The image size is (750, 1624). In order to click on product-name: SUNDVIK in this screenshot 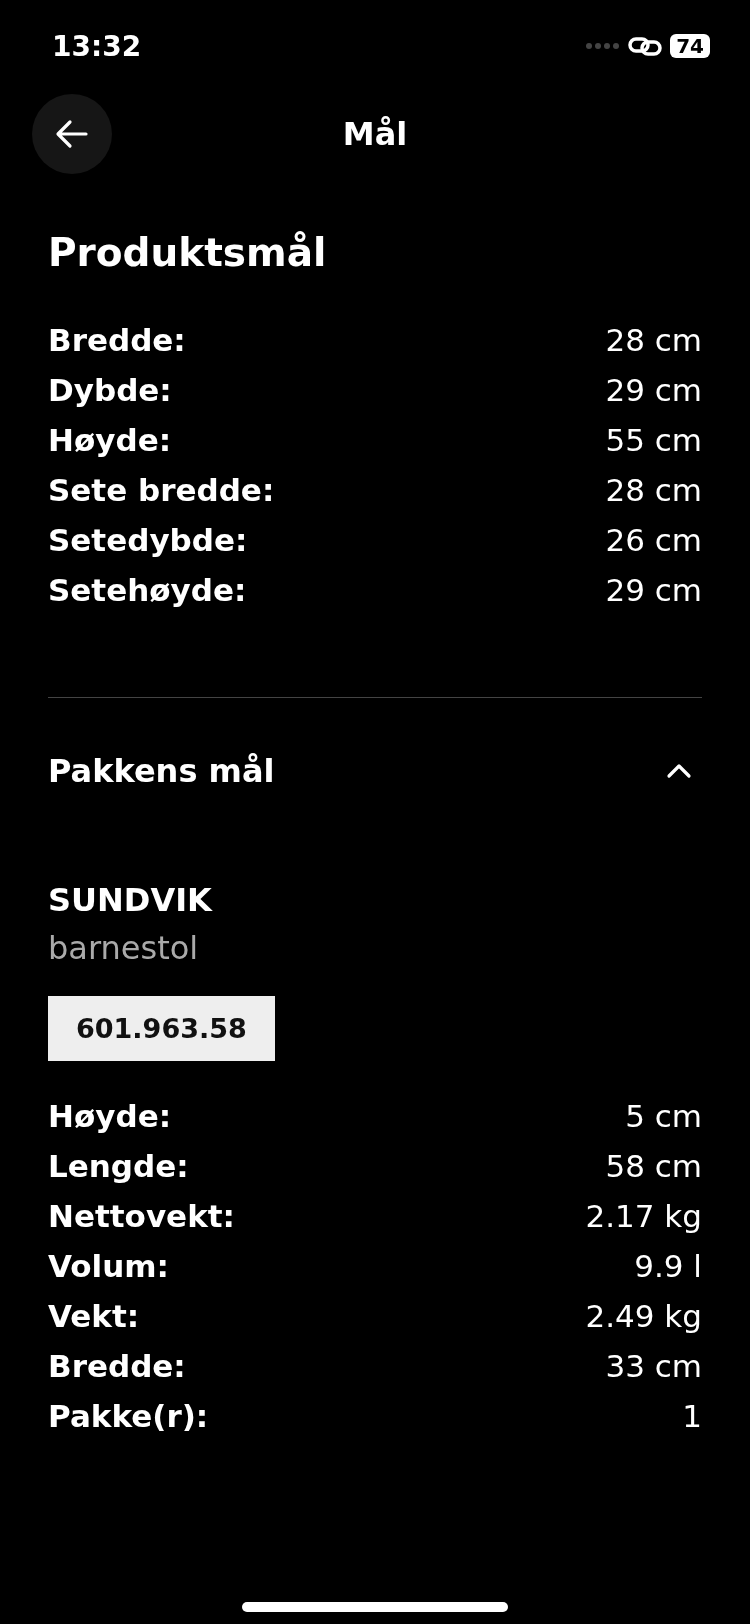, I will do `click(131, 900)`.